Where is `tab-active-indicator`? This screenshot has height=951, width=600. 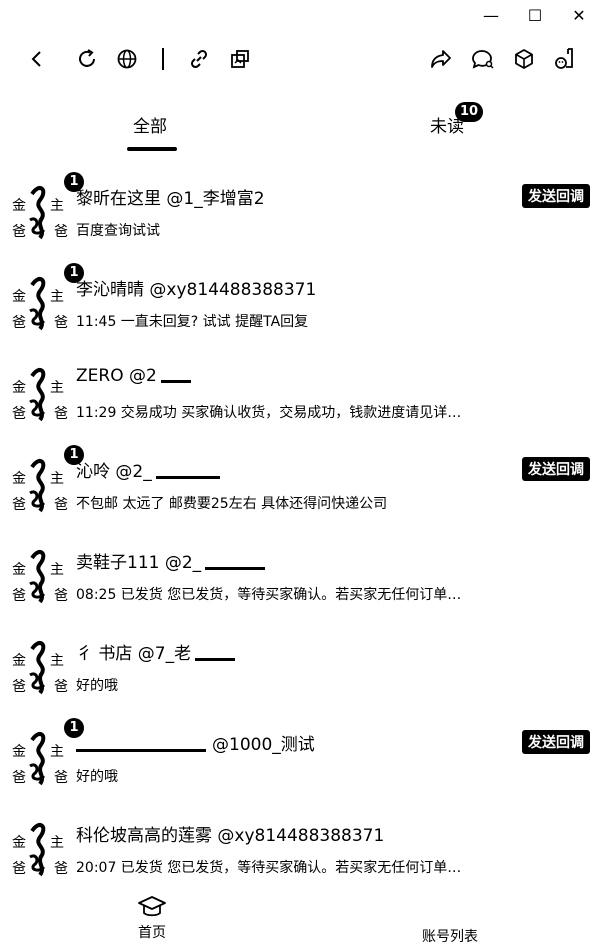 tab-active-indicator is located at coordinates (152, 149).